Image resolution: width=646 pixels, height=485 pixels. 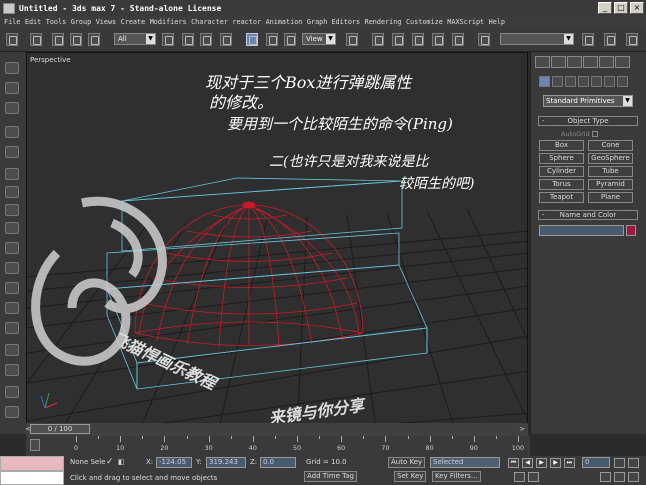 I want to click on menu-edit: Edit, so click(x=33, y=22).